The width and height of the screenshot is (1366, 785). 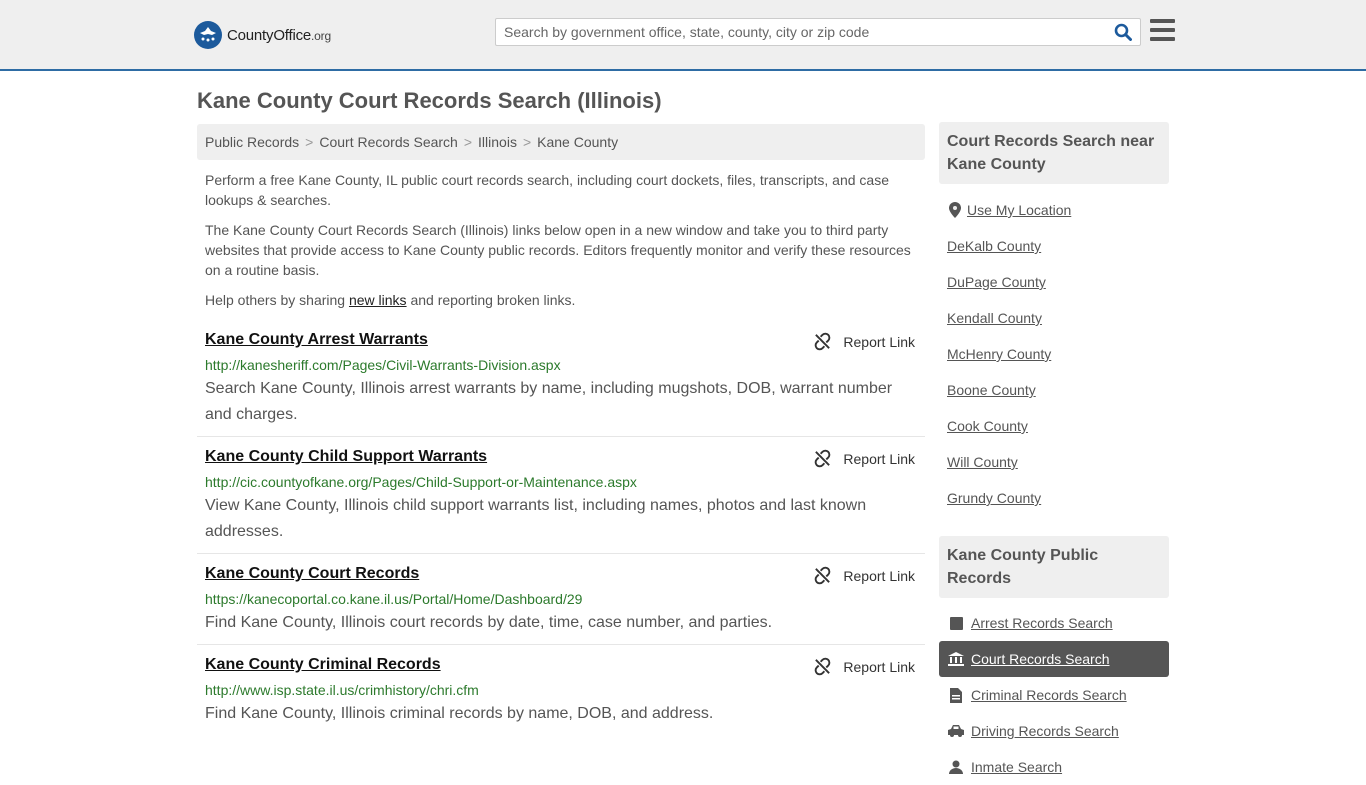 I want to click on file-icon, so click(x=955, y=695).